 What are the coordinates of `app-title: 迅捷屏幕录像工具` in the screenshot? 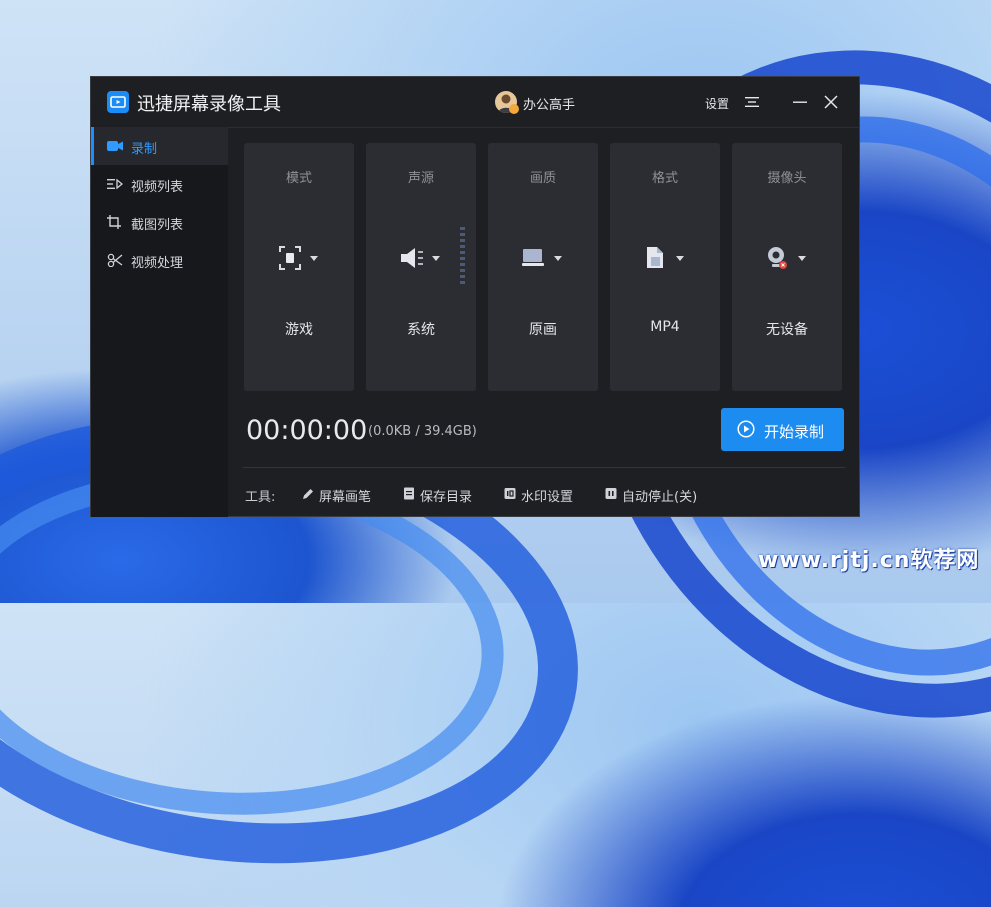 It's located at (209, 104).